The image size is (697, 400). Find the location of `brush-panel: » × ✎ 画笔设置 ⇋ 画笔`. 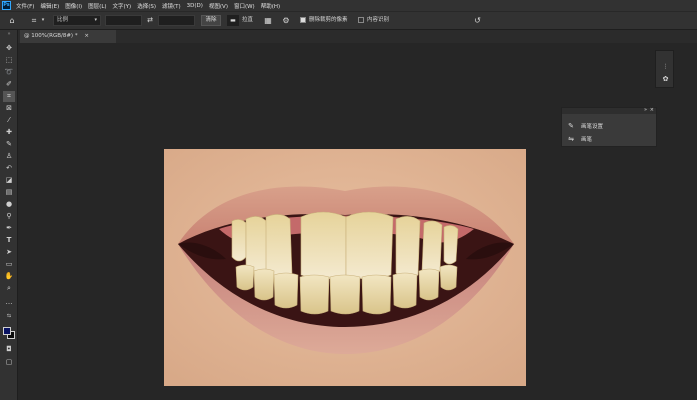

brush-panel: » × ✎ 画笔设置 ⇋ 画笔 is located at coordinates (609, 127).